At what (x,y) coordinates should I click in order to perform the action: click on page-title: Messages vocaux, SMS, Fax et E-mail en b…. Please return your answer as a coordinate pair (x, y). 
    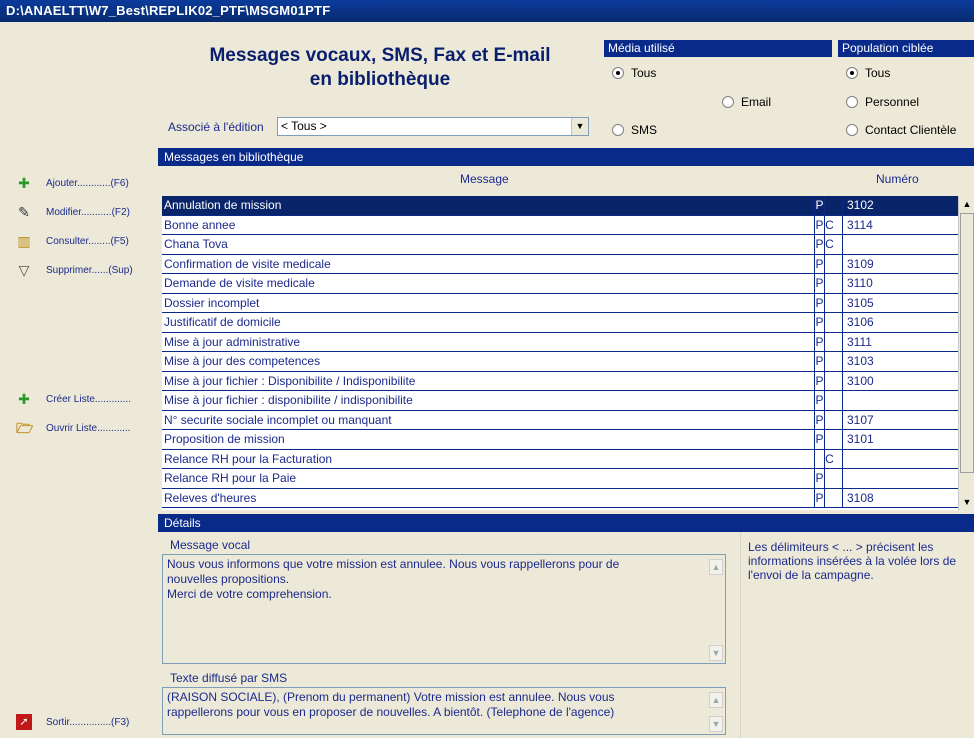
    Looking at the image, I should click on (380, 68).